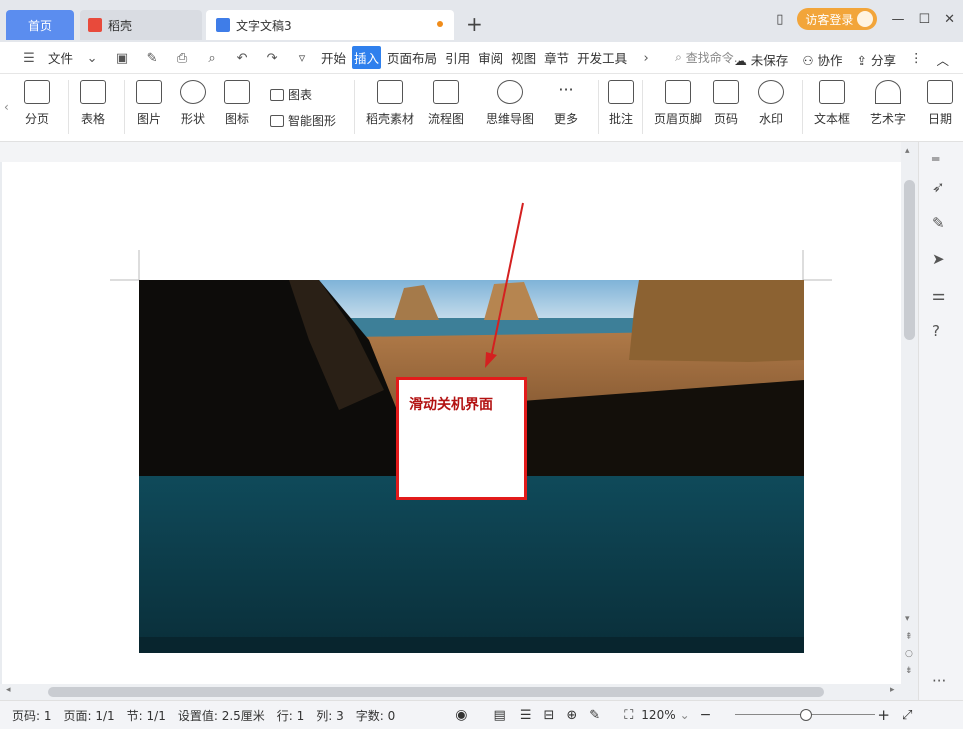  Describe the element at coordinates (526, 715) in the screenshot. I see `outline-view-icon: ☰` at that location.